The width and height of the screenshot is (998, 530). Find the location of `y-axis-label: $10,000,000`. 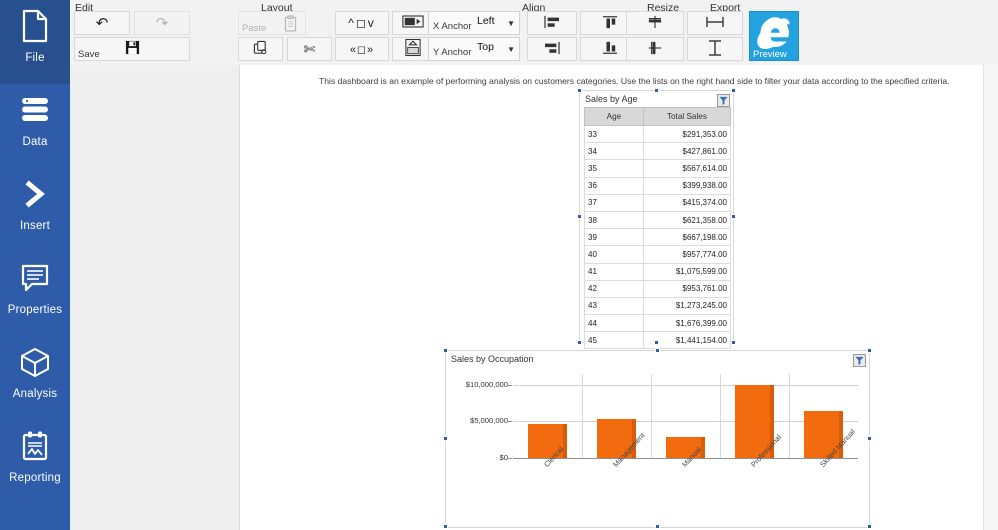

y-axis-label: $10,000,000 is located at coordinates (486, 384).